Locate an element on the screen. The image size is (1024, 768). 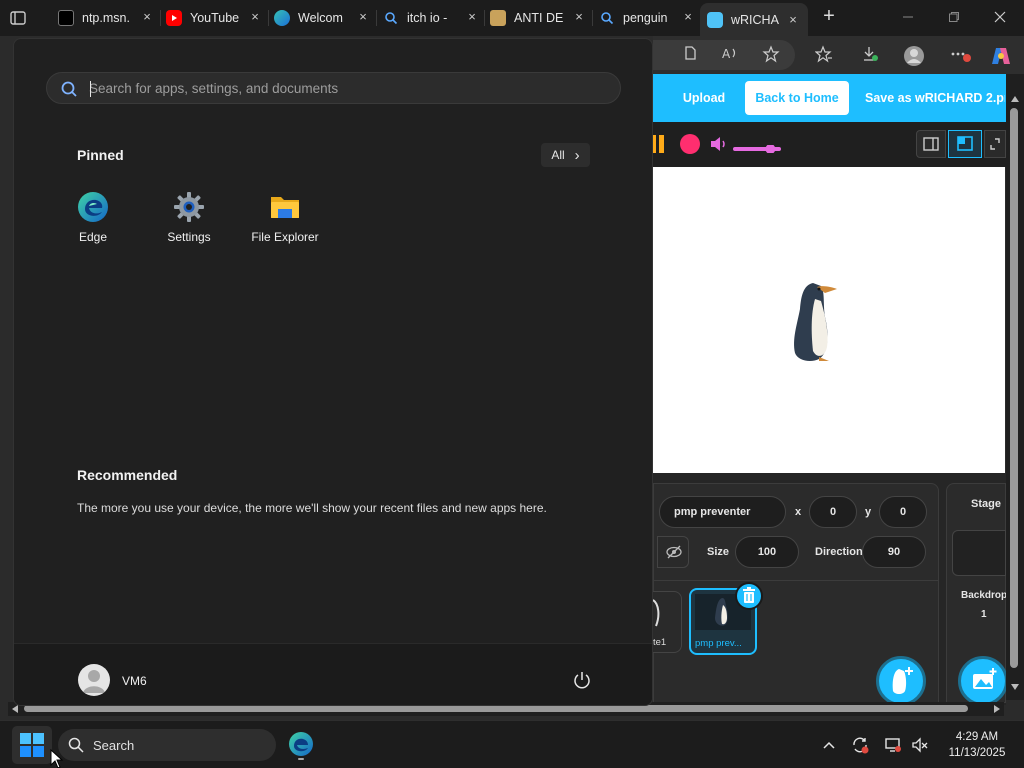
new-tab-button: + is located at coordinates (829, 17).